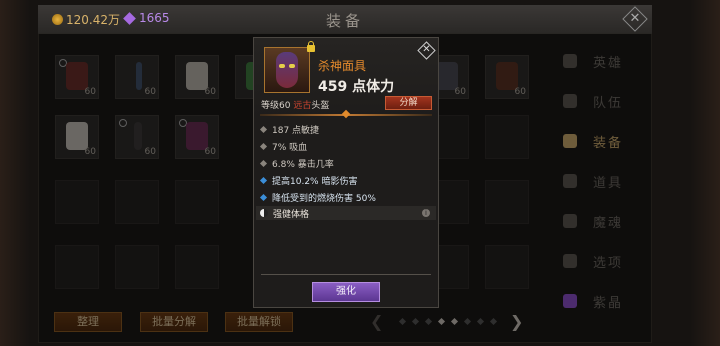  I want to click on lock-icon, so click(311, 46).